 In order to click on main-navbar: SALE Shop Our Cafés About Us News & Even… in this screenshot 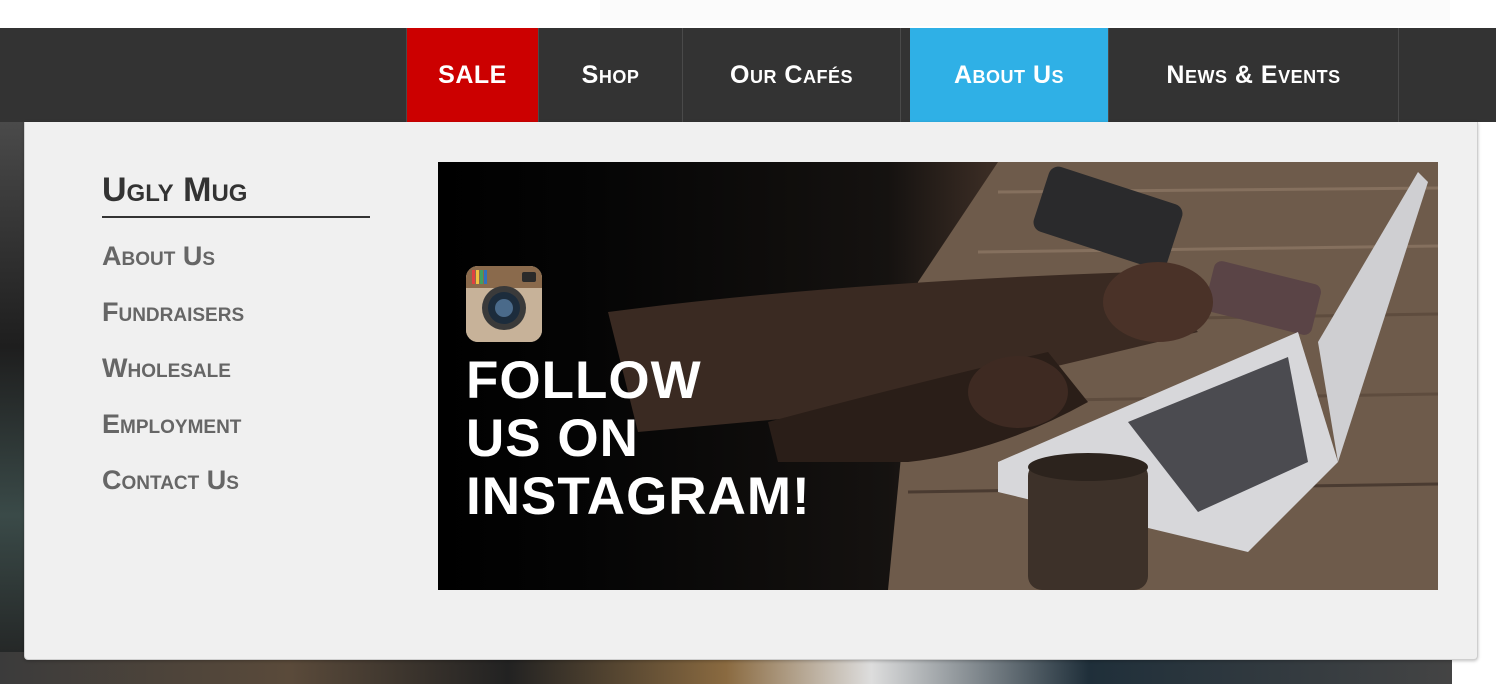, I will do `click(748, 75)`.